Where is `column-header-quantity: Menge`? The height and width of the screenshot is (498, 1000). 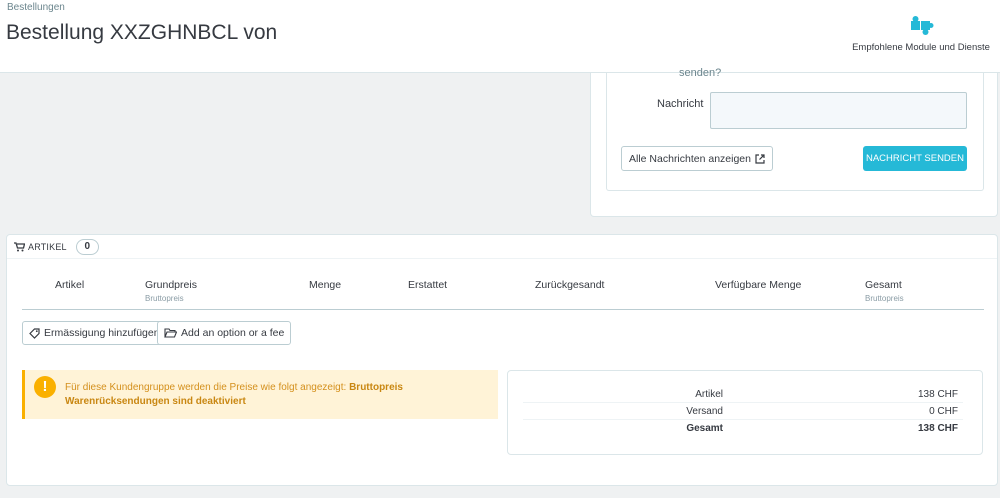
column-header-quantity: Menge is located at coordinates (325, 285).